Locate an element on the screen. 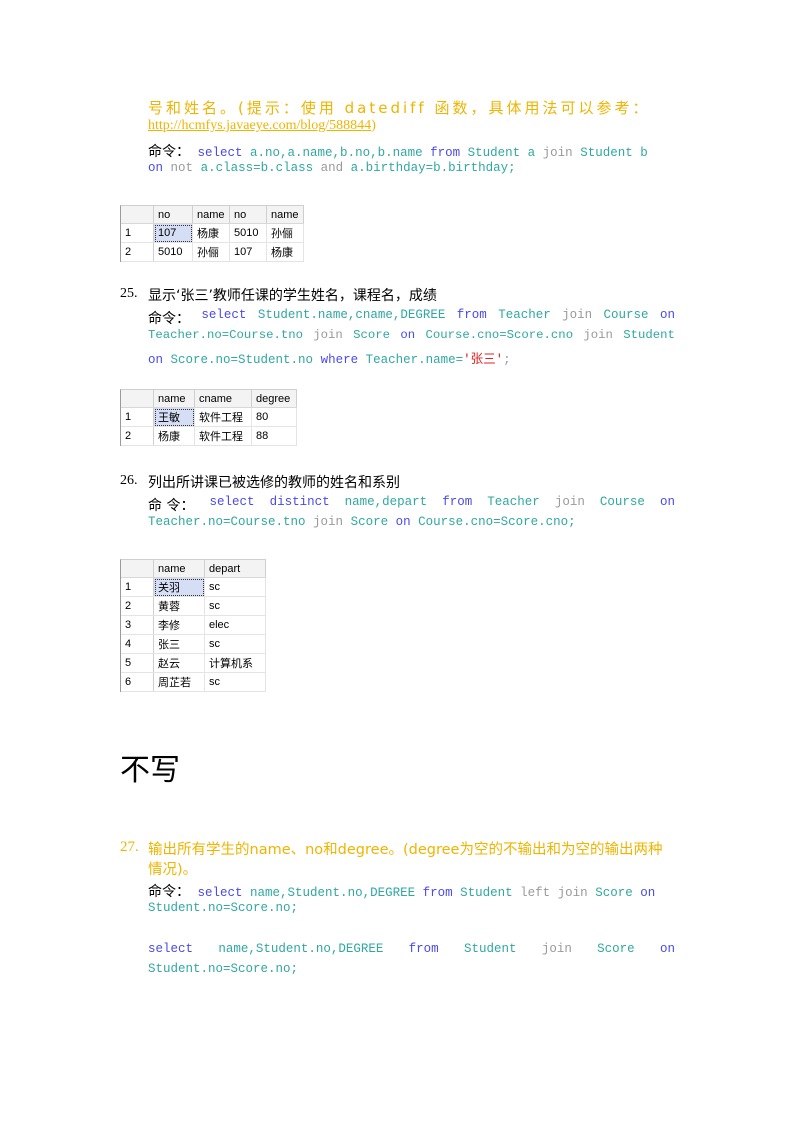  grid-cell: 88 is located at coordinates (274, 436).